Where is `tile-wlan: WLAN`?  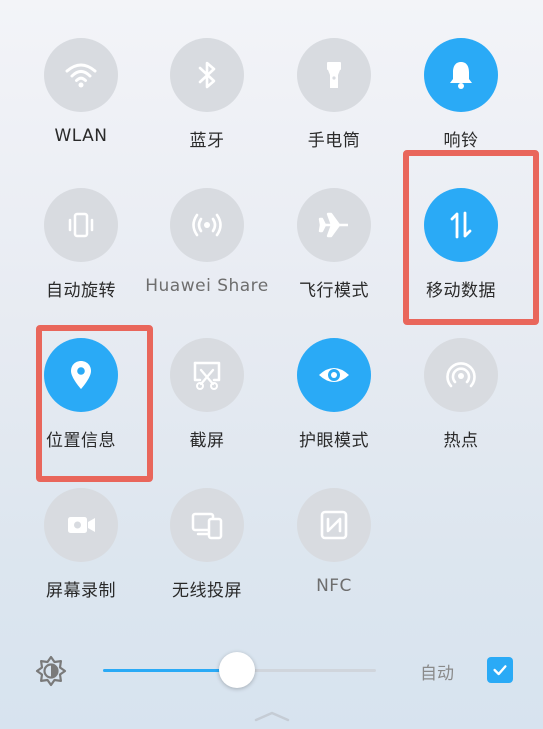
tile-wlan: WLAN is located at coordinates (81, 113).